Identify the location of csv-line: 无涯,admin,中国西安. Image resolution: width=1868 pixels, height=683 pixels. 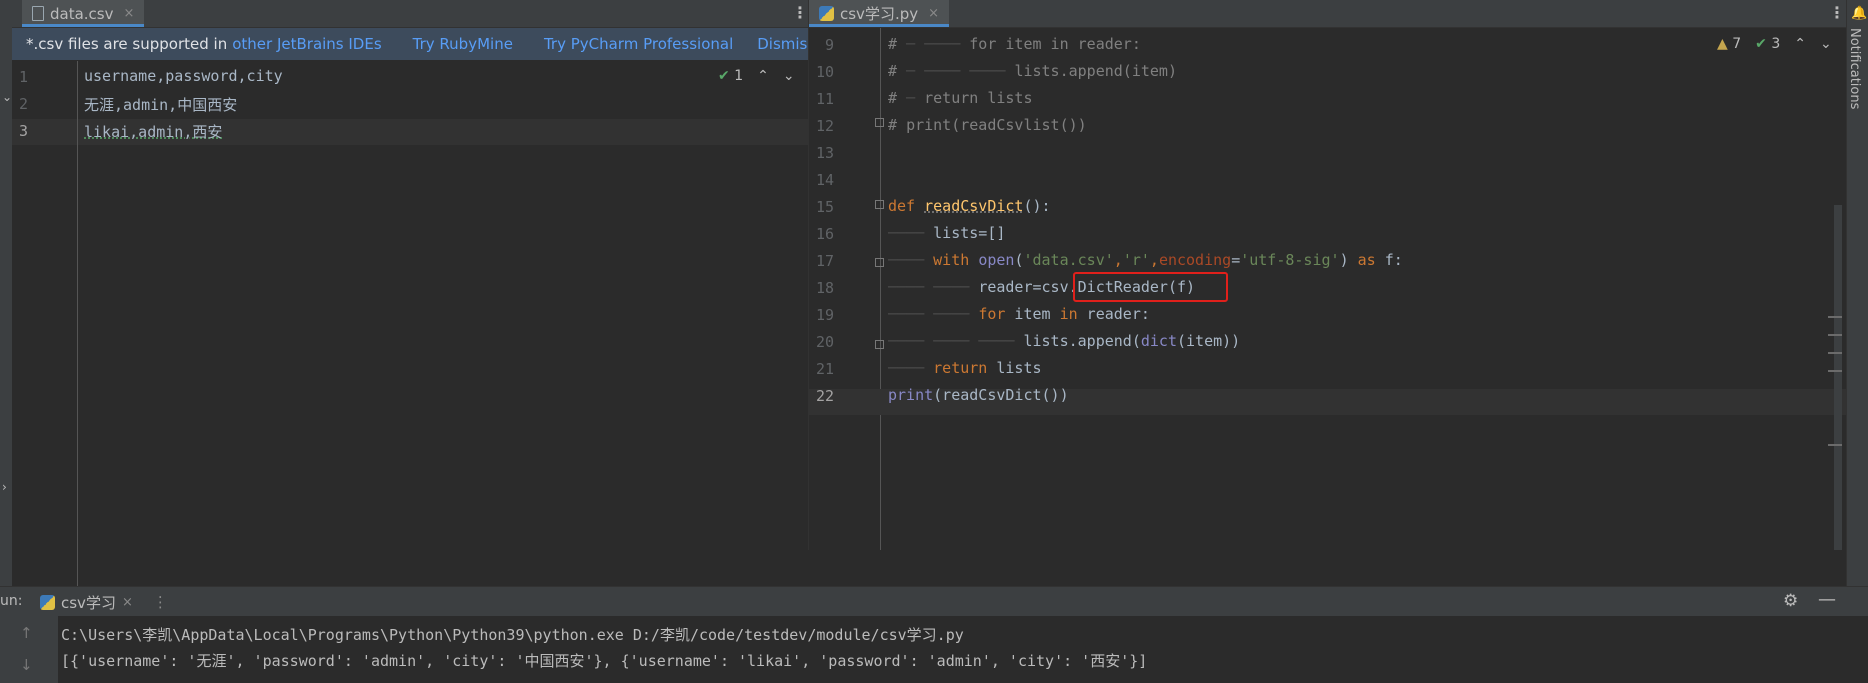
(160, 104).